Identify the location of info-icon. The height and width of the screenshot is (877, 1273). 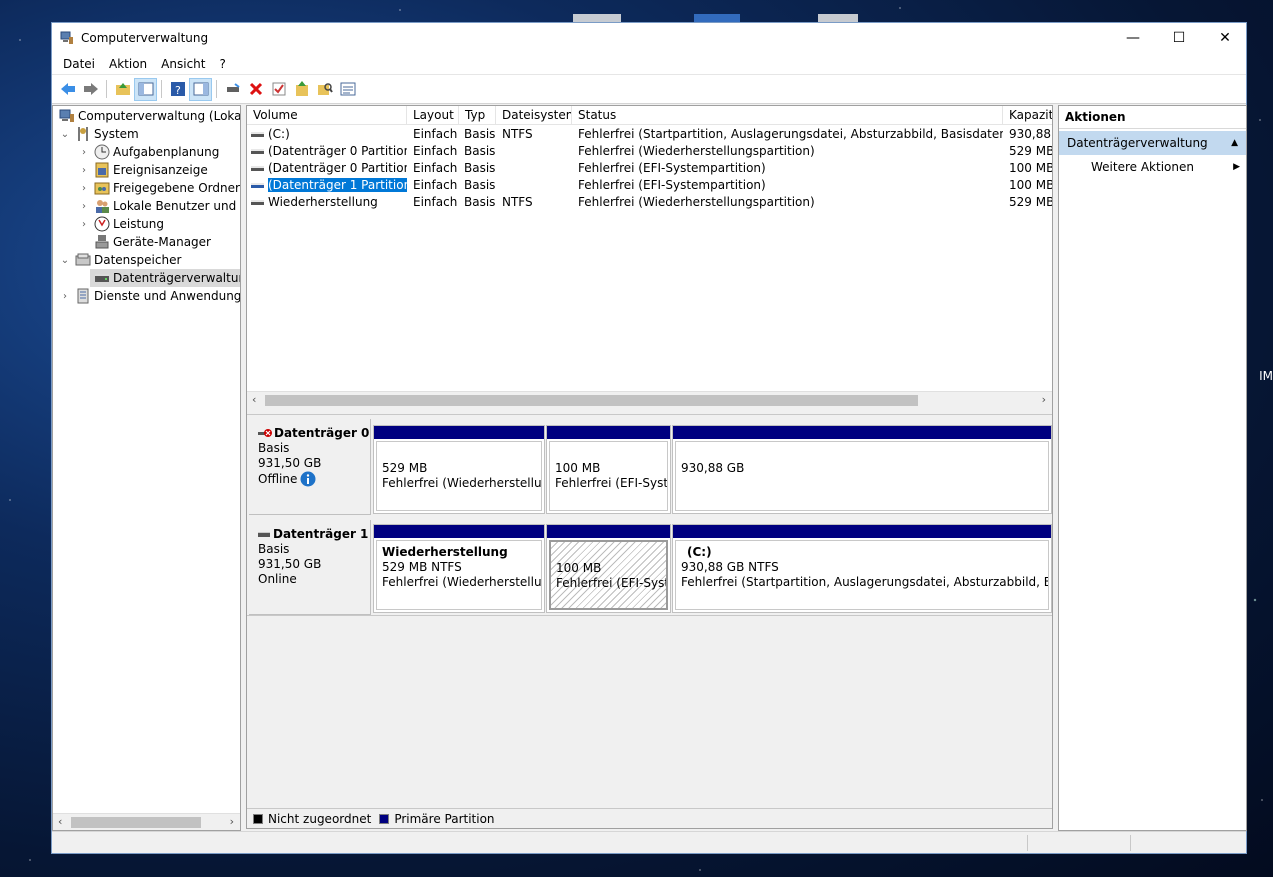
(308, 479).